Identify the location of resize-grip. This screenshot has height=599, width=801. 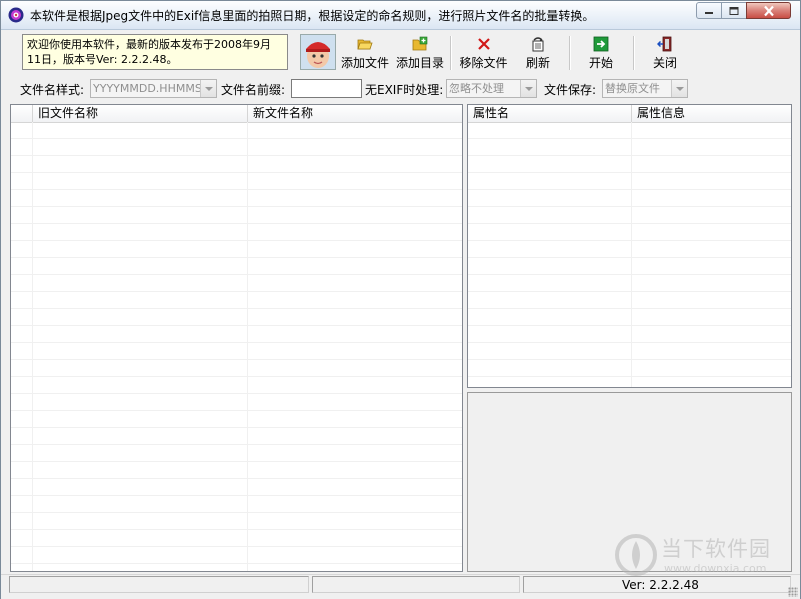
(793, 592).